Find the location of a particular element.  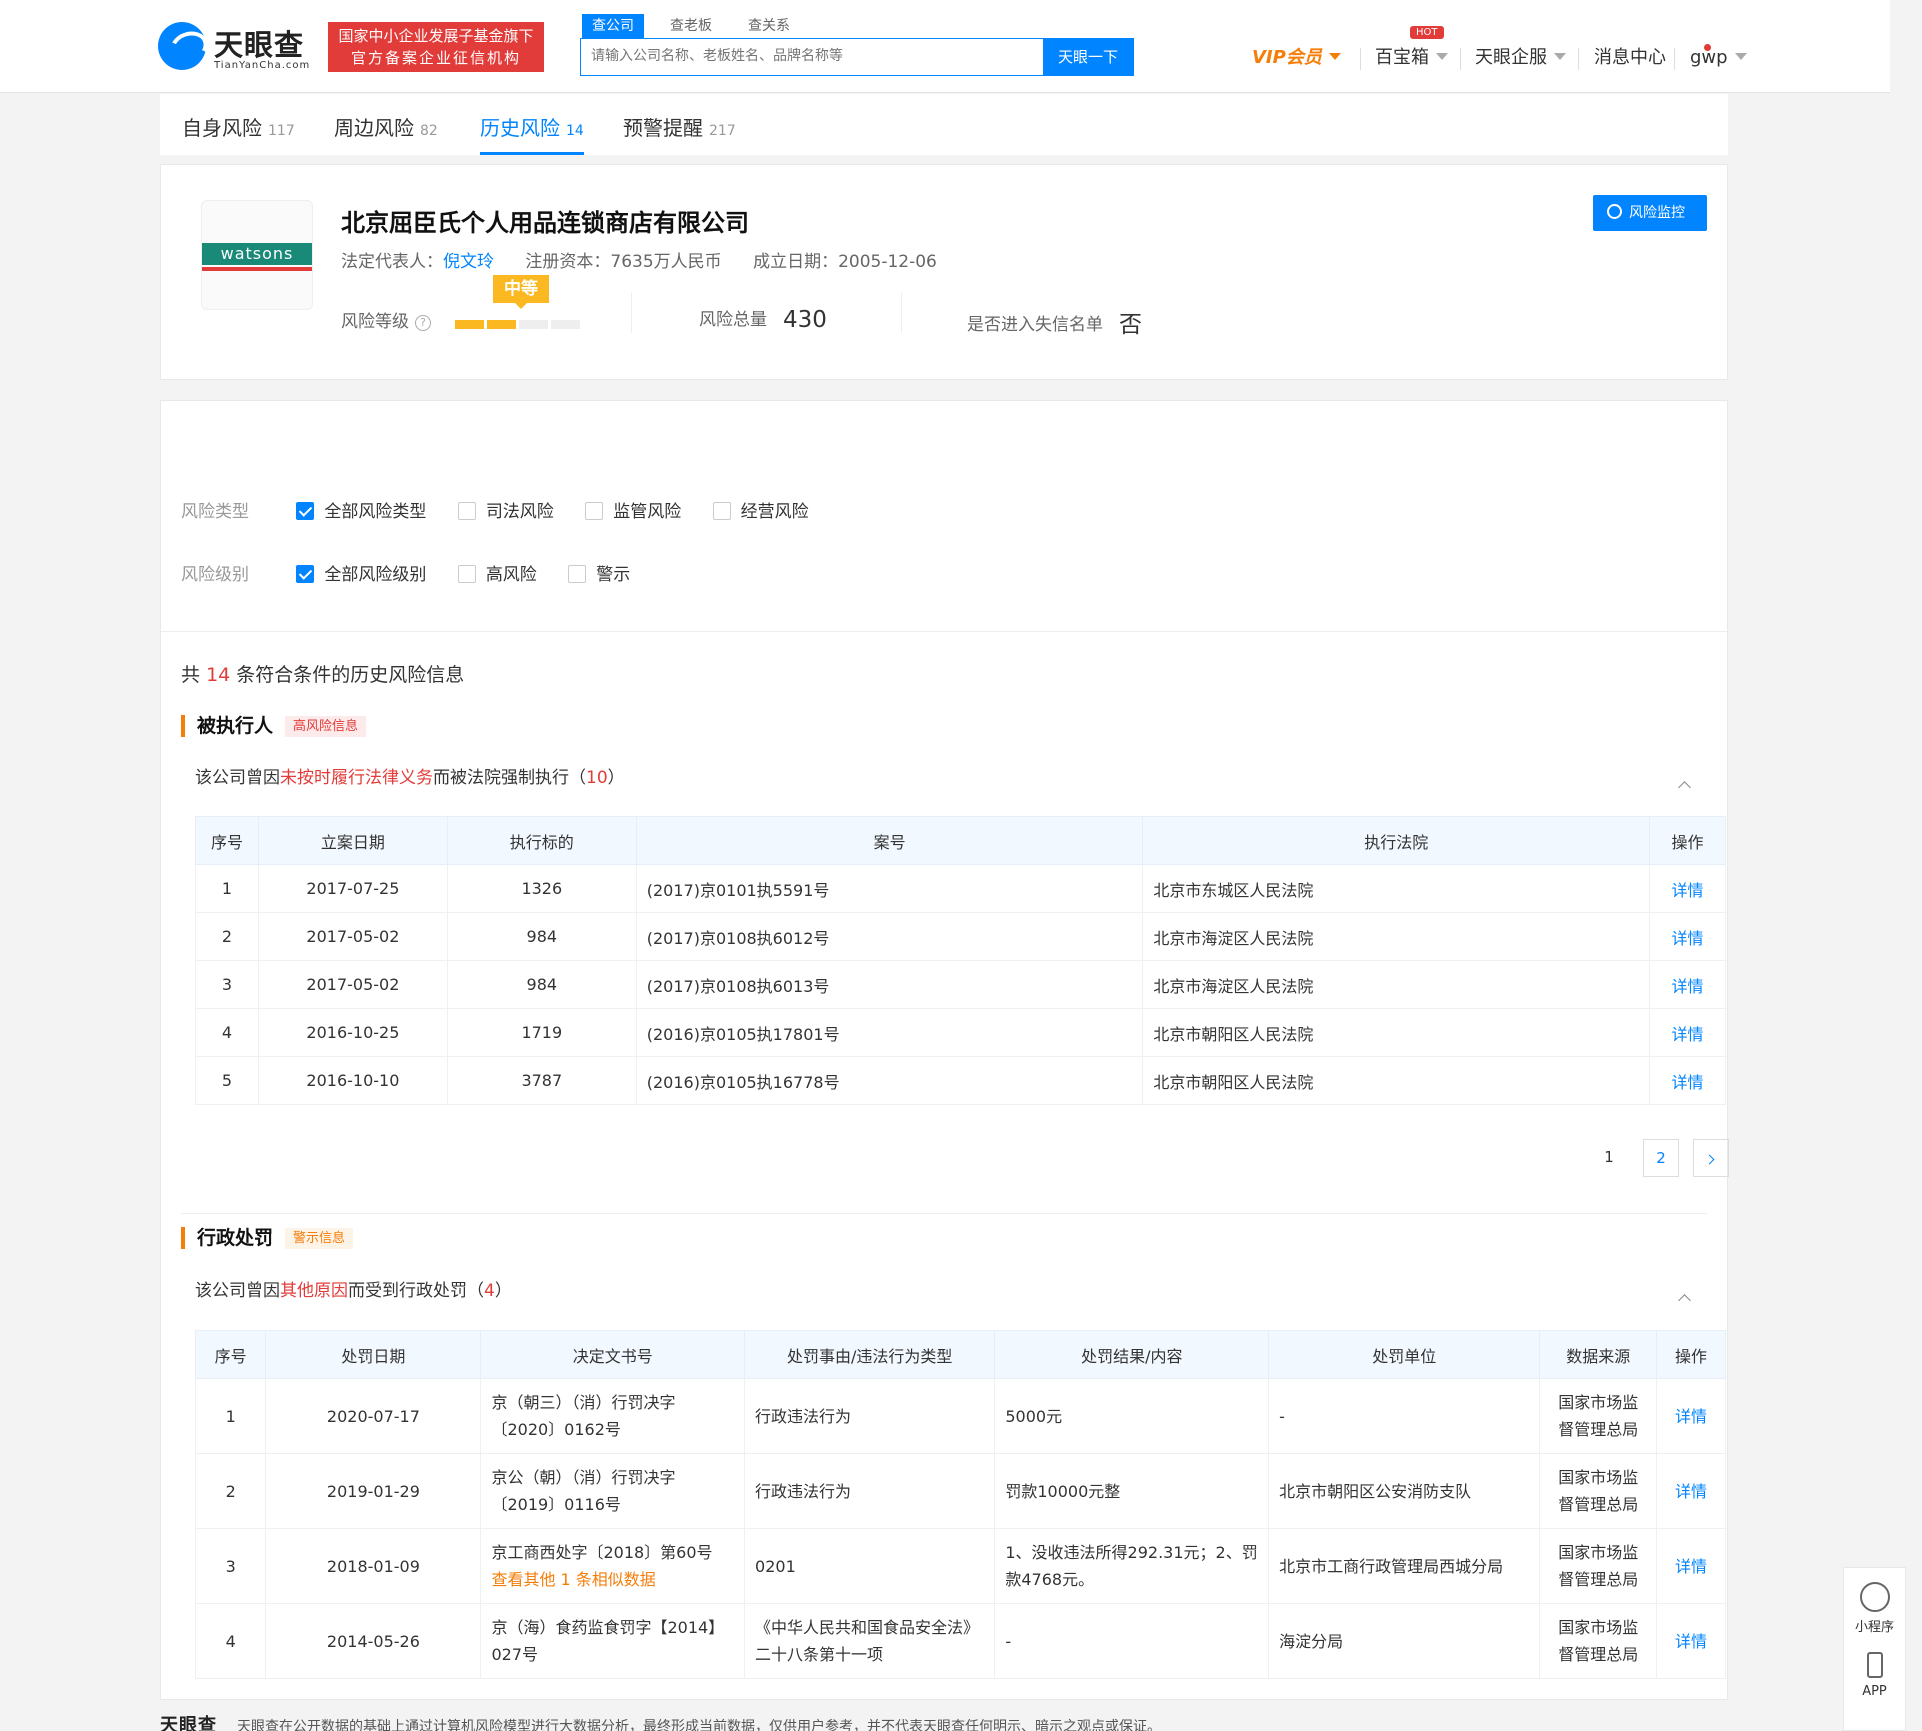

filter-label: 风险类型 is located at coordinates (215, 512).